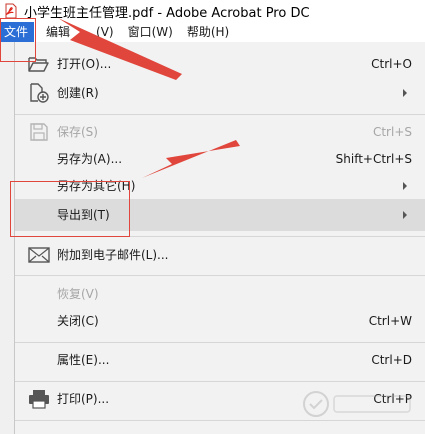 The height and width of the screenshot is (434, 425). Describe the element at coordinates (120, 49) in the screenshot. I see `annotation-arrow-to-file` at that location.